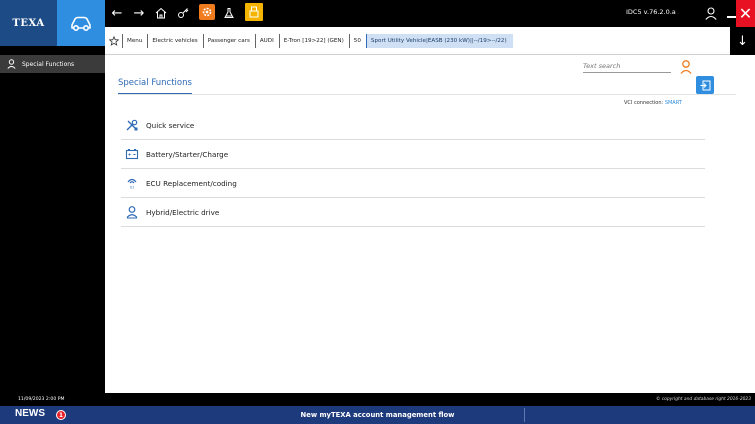 The width and height of the screenshot is (755, 424). Describe the element at coordinates (430, 13) in the screenshot. I see `top-toolbar: ← → IDC5 v.76.2.0.a ✕` at that location.